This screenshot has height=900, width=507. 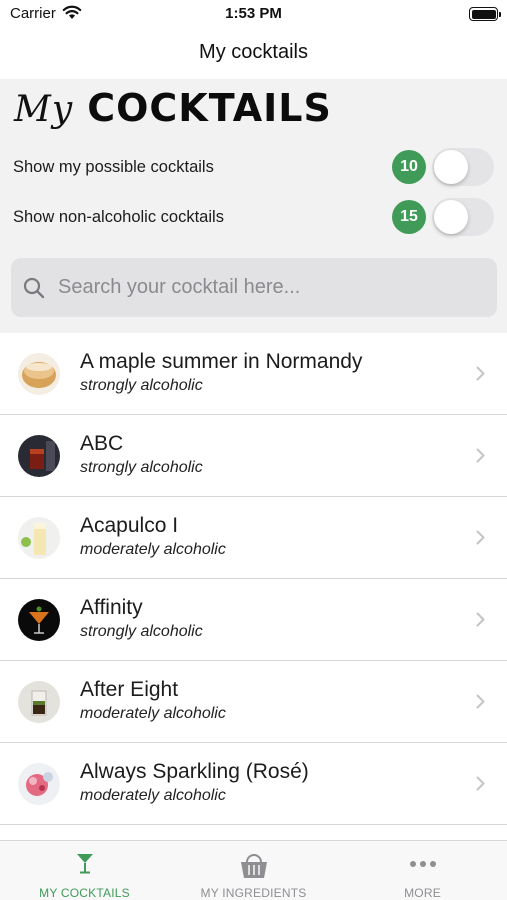 What do you see at coordinates (34, 287) in the screenshot?
I see `search-icon` at bounding box center [34, 287].